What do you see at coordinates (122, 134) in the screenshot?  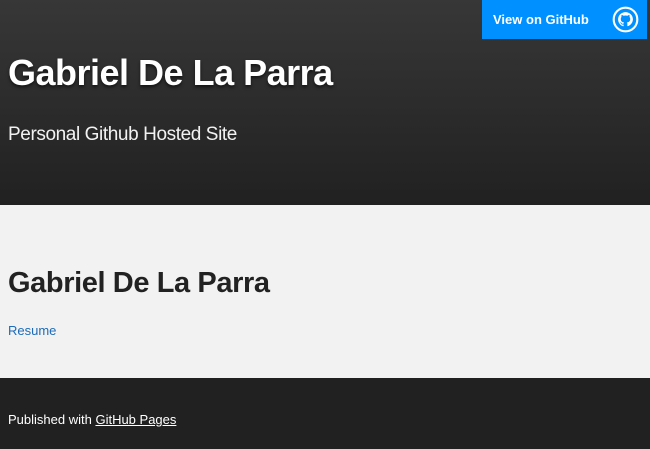 I see `site-tagline: Personal Github Hosted Site` at bounding box center [122, 134].